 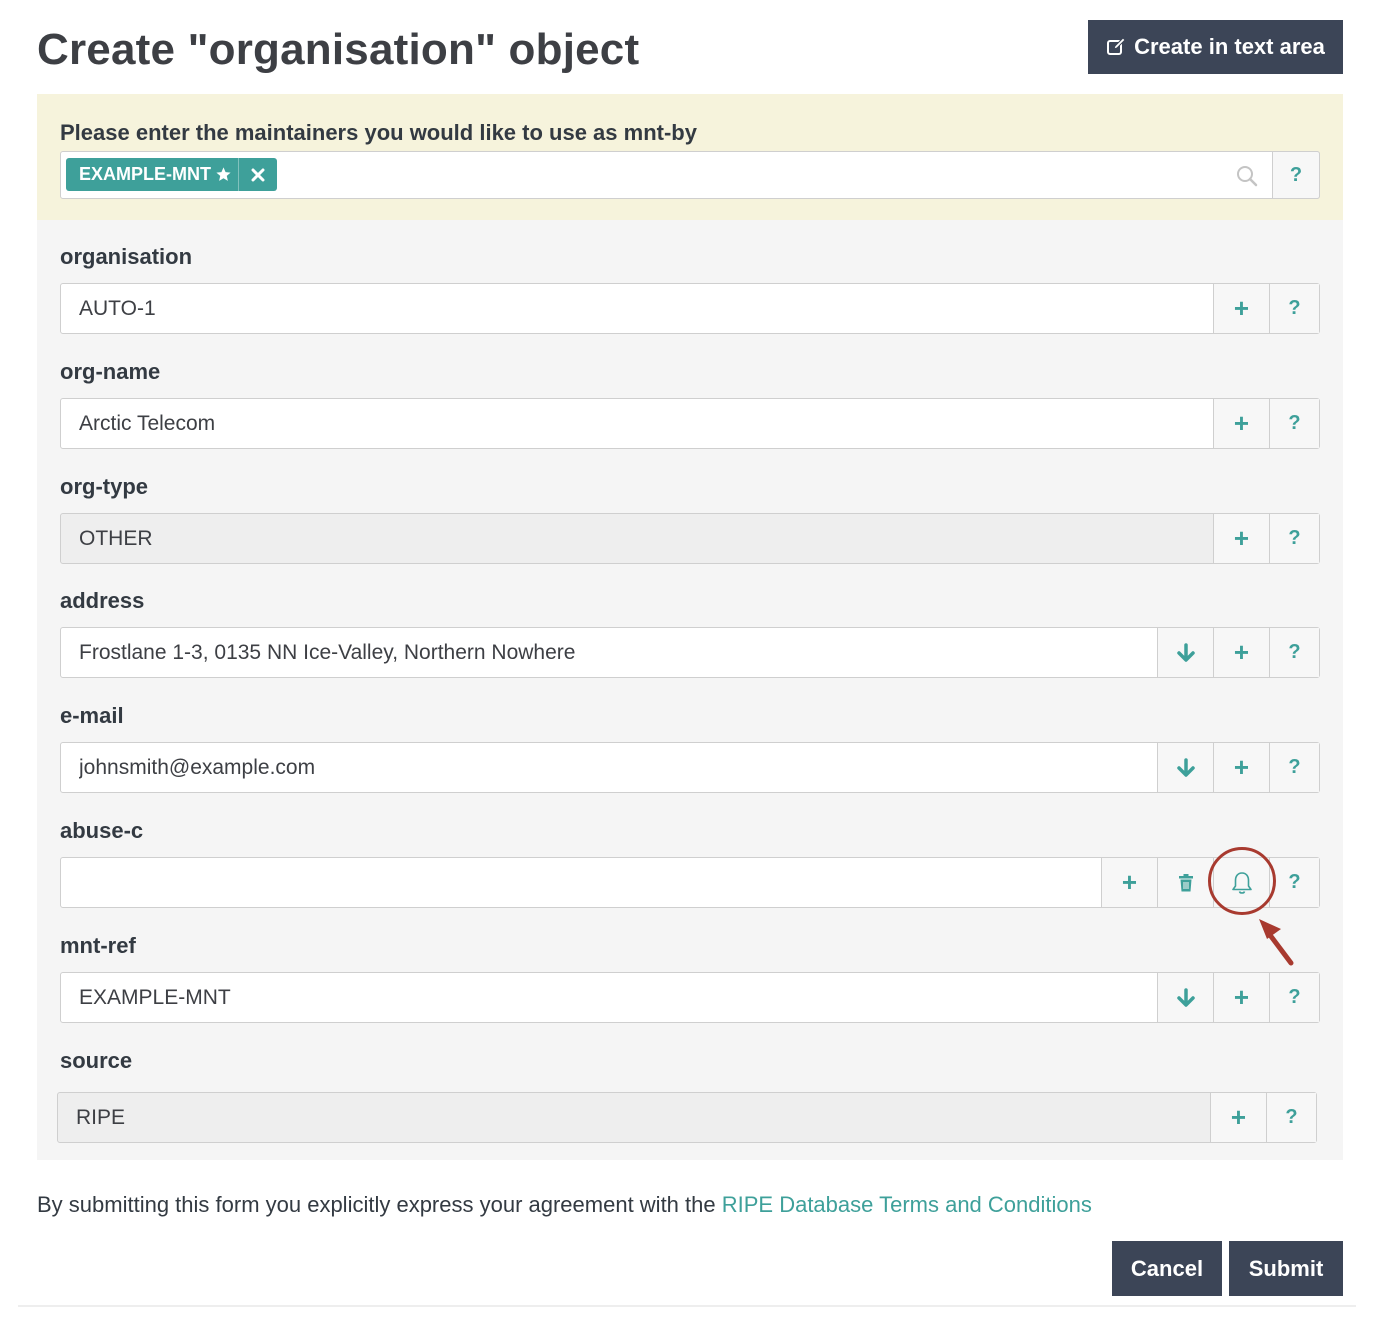 I want to click on trash-icon, so click(x=1185, y=882).